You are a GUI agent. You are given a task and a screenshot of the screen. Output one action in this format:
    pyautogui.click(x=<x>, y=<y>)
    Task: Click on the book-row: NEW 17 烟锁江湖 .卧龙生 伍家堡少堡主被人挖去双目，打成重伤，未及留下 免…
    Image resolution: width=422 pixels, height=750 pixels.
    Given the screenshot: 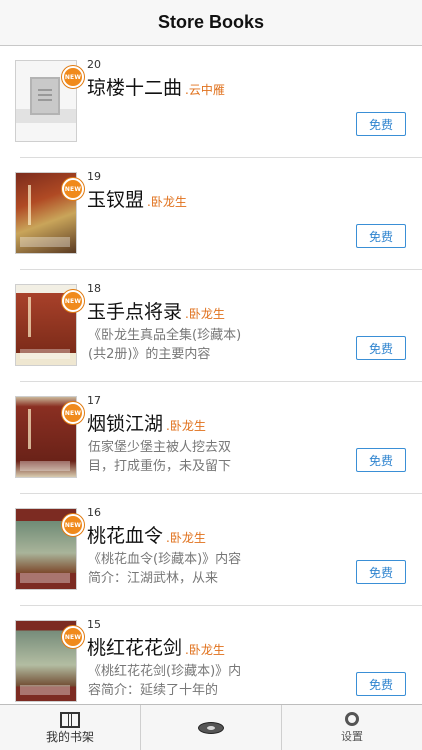 What is the action you would take?
    pyautogui.click(x=211, y=438)
    